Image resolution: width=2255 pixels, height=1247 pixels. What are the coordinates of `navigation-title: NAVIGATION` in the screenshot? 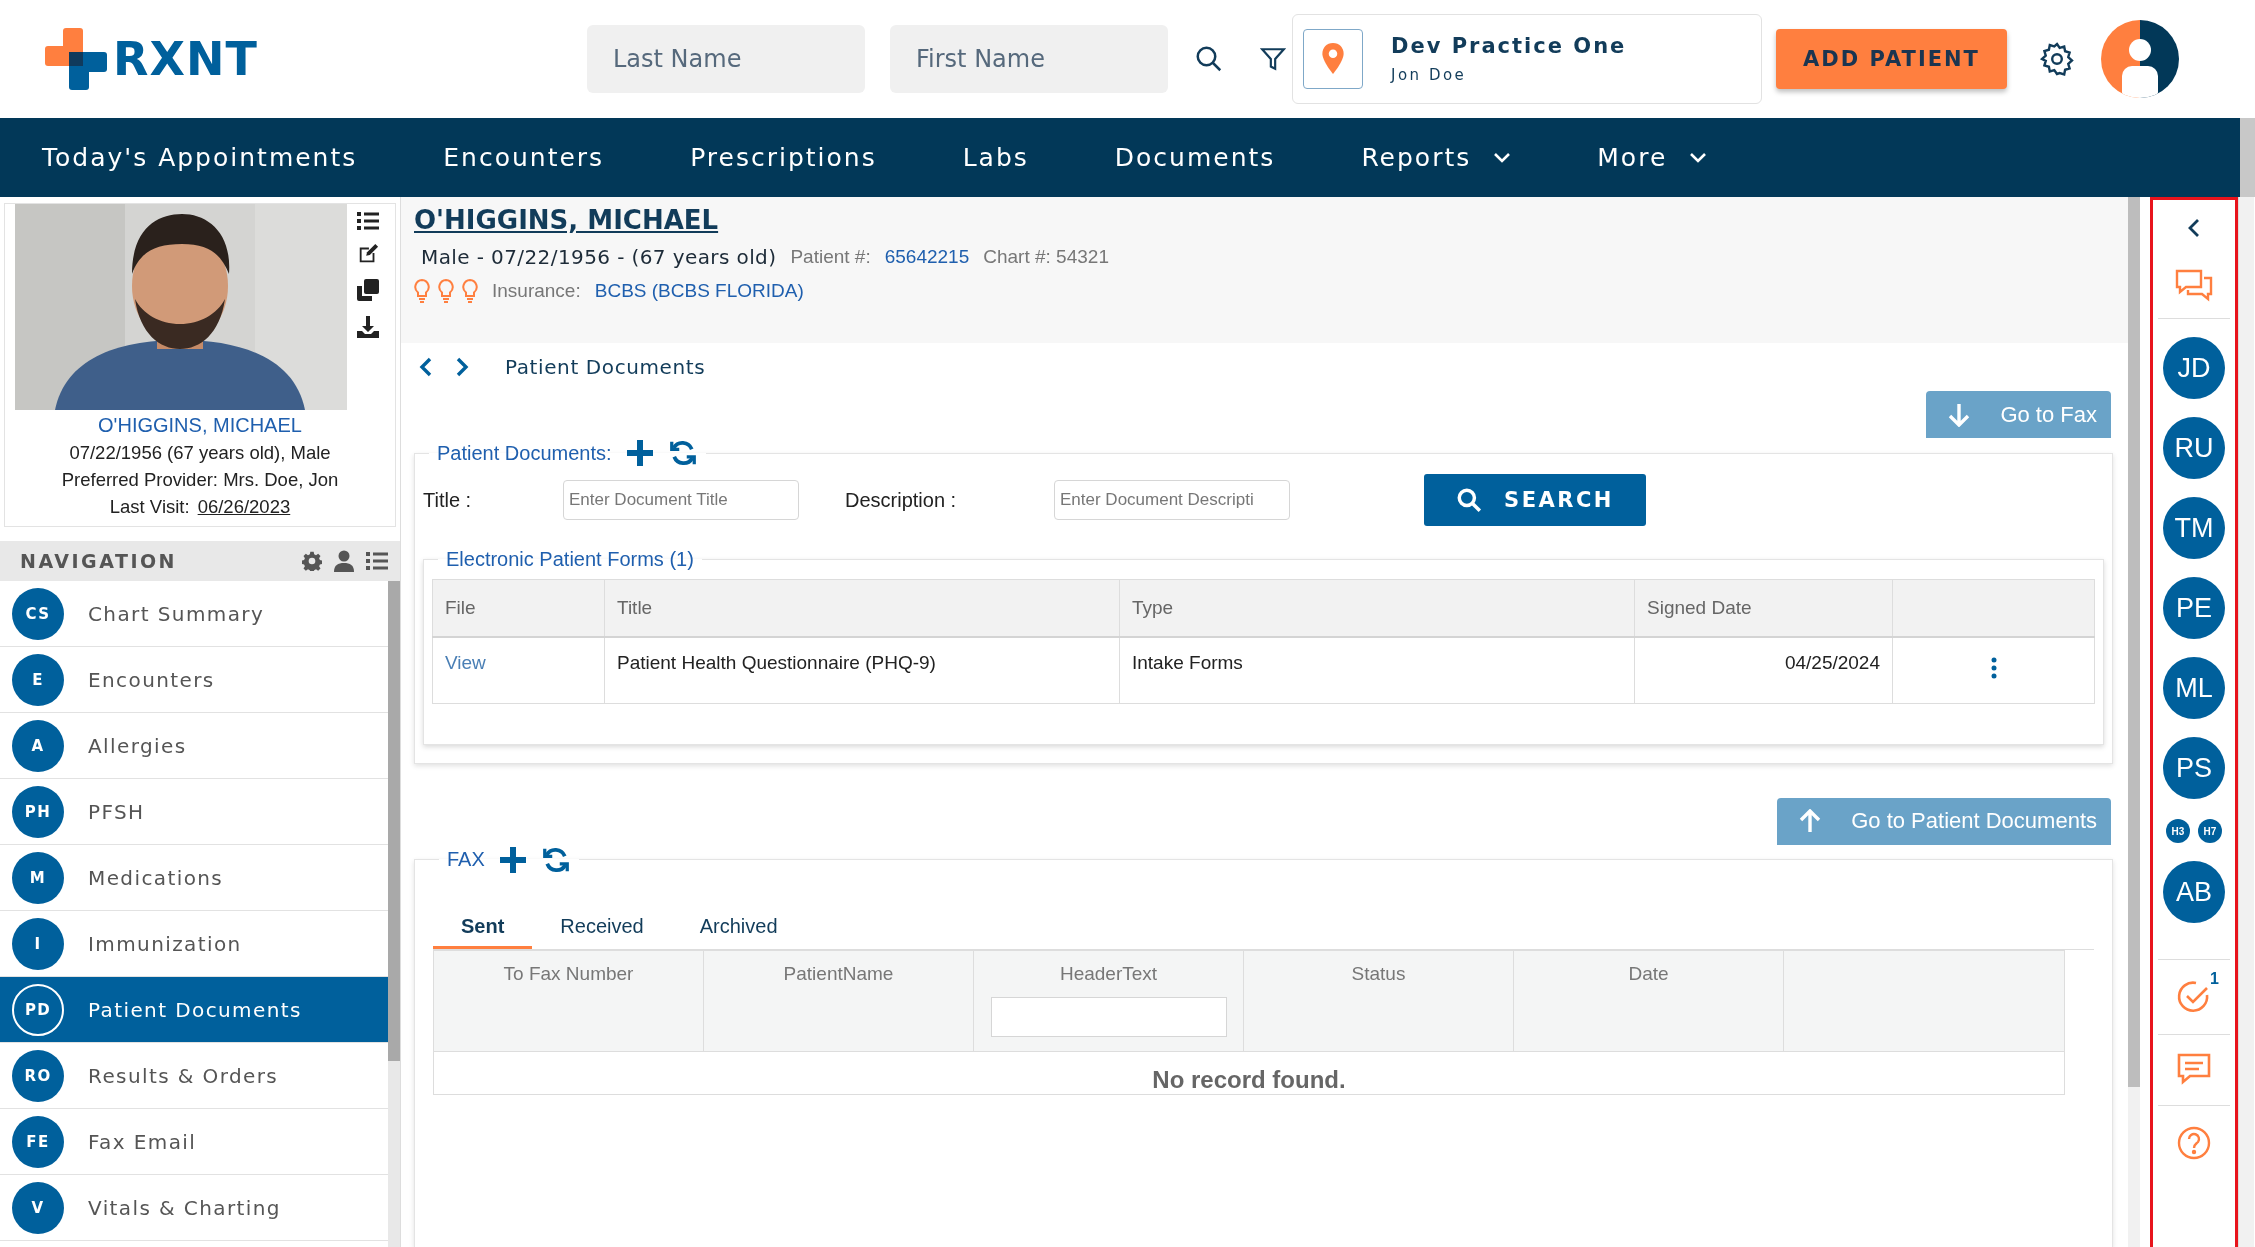 It's located at (99, 561).